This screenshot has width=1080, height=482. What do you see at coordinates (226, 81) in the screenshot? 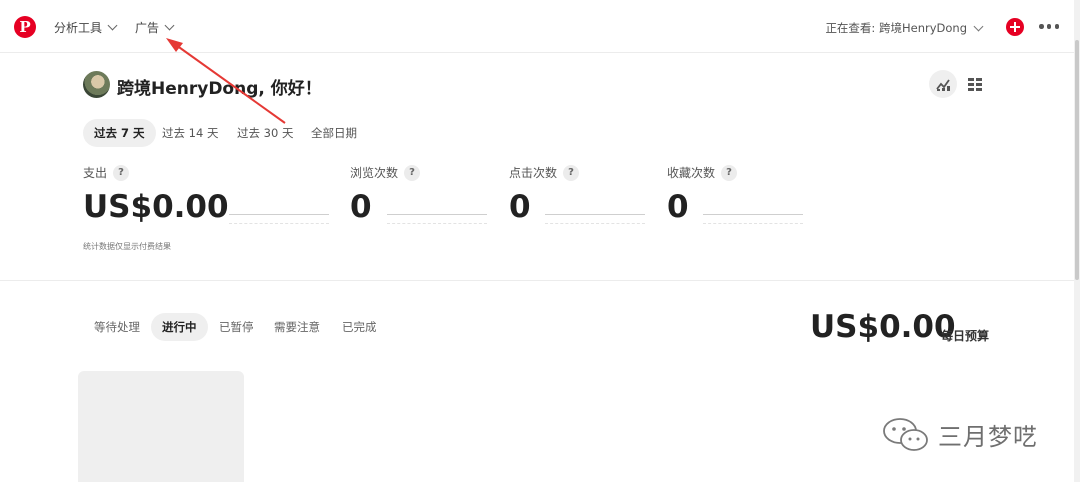
I see `annotation-arrow` at bounding box center [226, 81].